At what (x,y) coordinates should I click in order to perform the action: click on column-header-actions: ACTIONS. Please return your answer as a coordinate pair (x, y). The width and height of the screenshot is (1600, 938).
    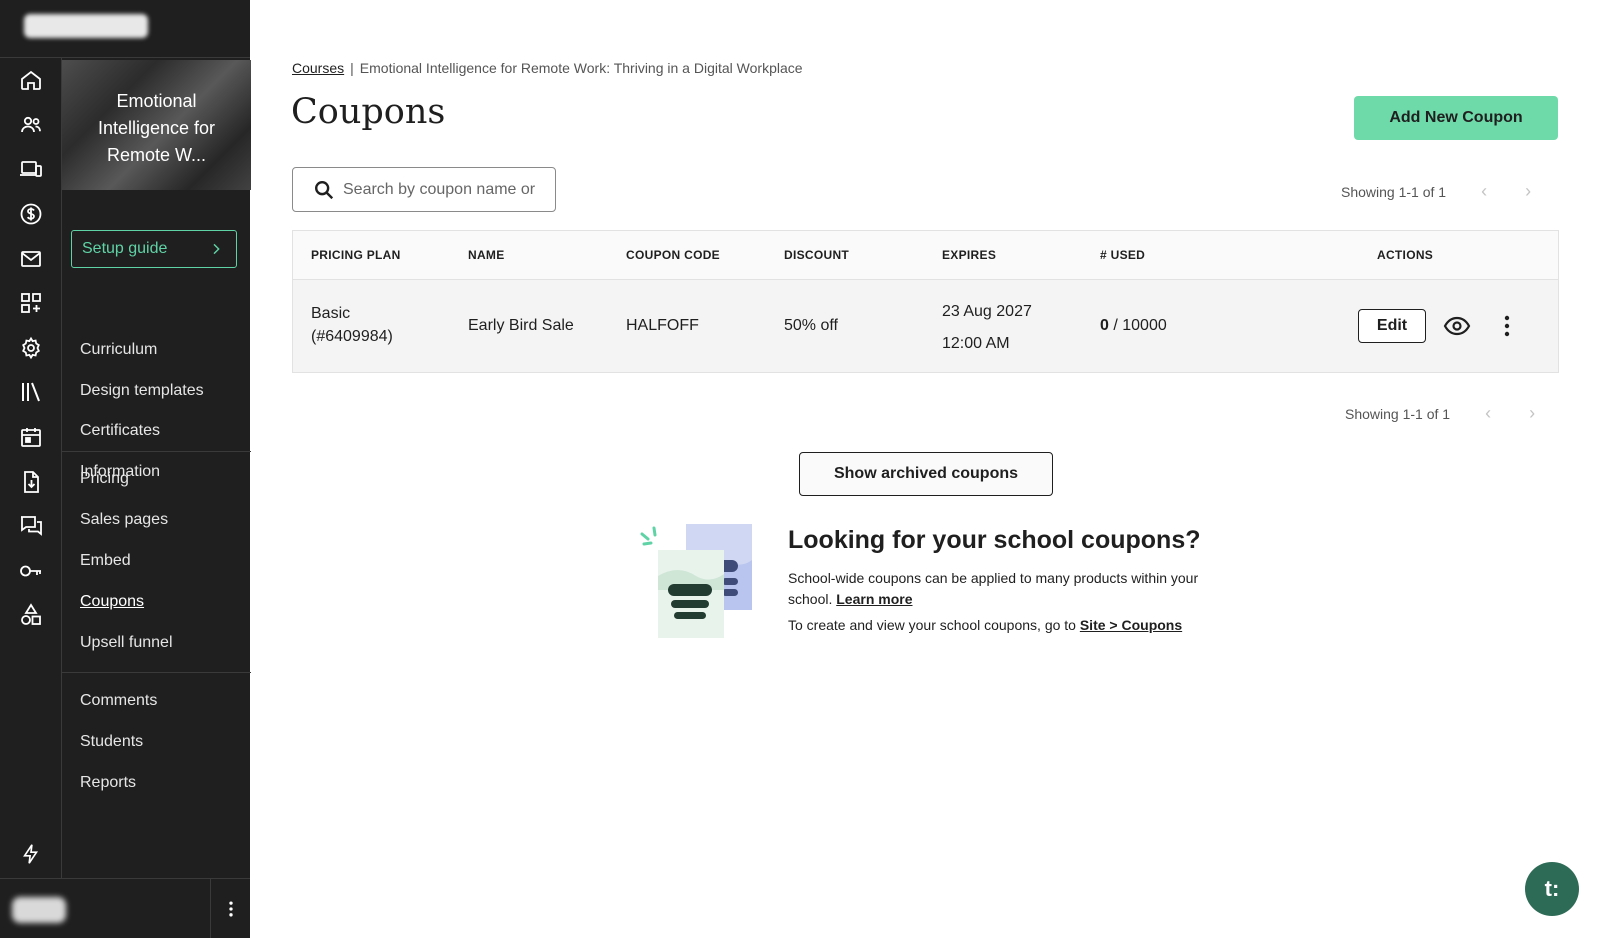
    Looking at the image, I should click on (1405, 255).